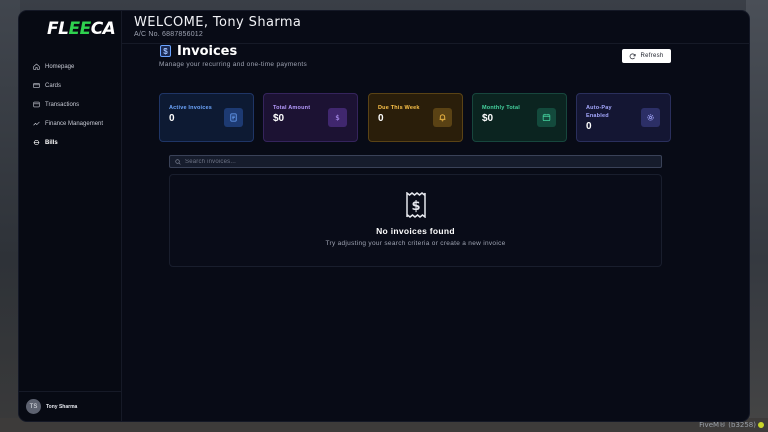 The image size is (768, 432). Describe the element at coordinates (70, 142) in the screenshot. I see `sidebar-item-bills: Bills` at that location.